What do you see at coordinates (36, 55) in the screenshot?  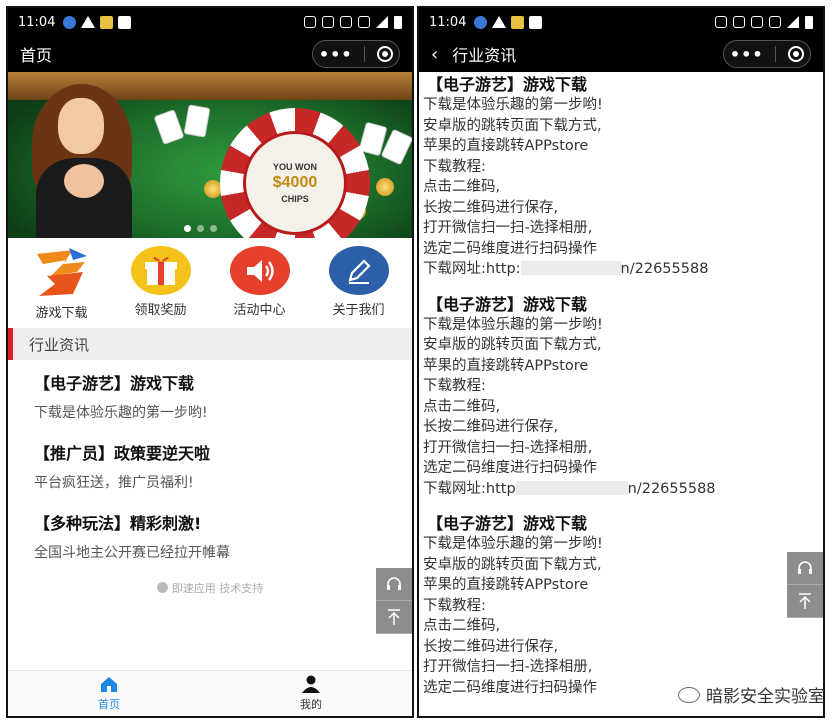 I see `page-title: 首页` at bounding box center [36, 55].